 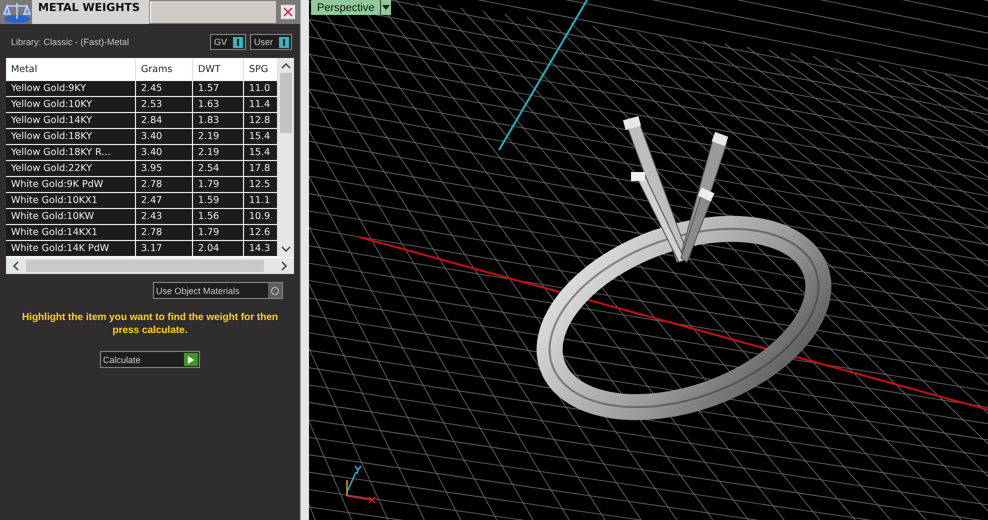 I want to click on table-cell: 11.0, so click(x=260, y=89).